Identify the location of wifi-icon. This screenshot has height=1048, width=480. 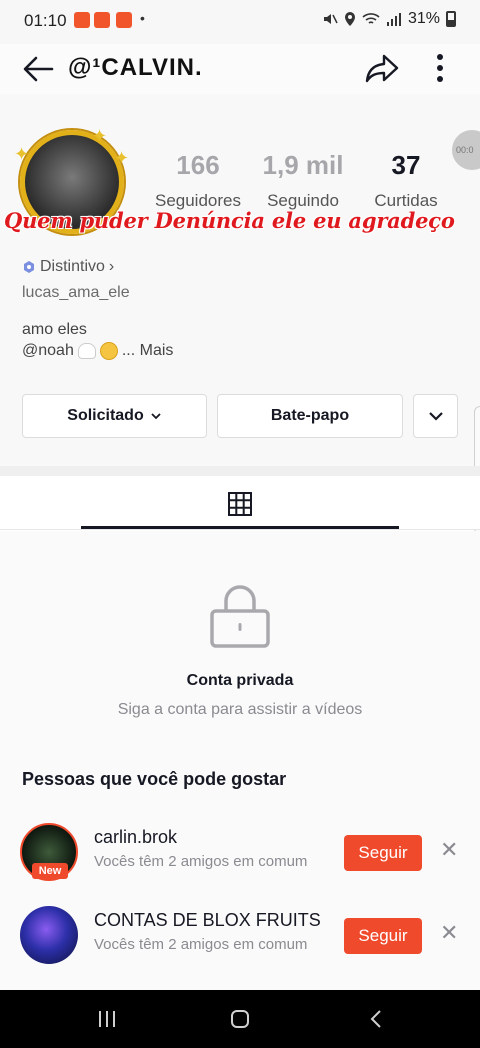
(371, 18).